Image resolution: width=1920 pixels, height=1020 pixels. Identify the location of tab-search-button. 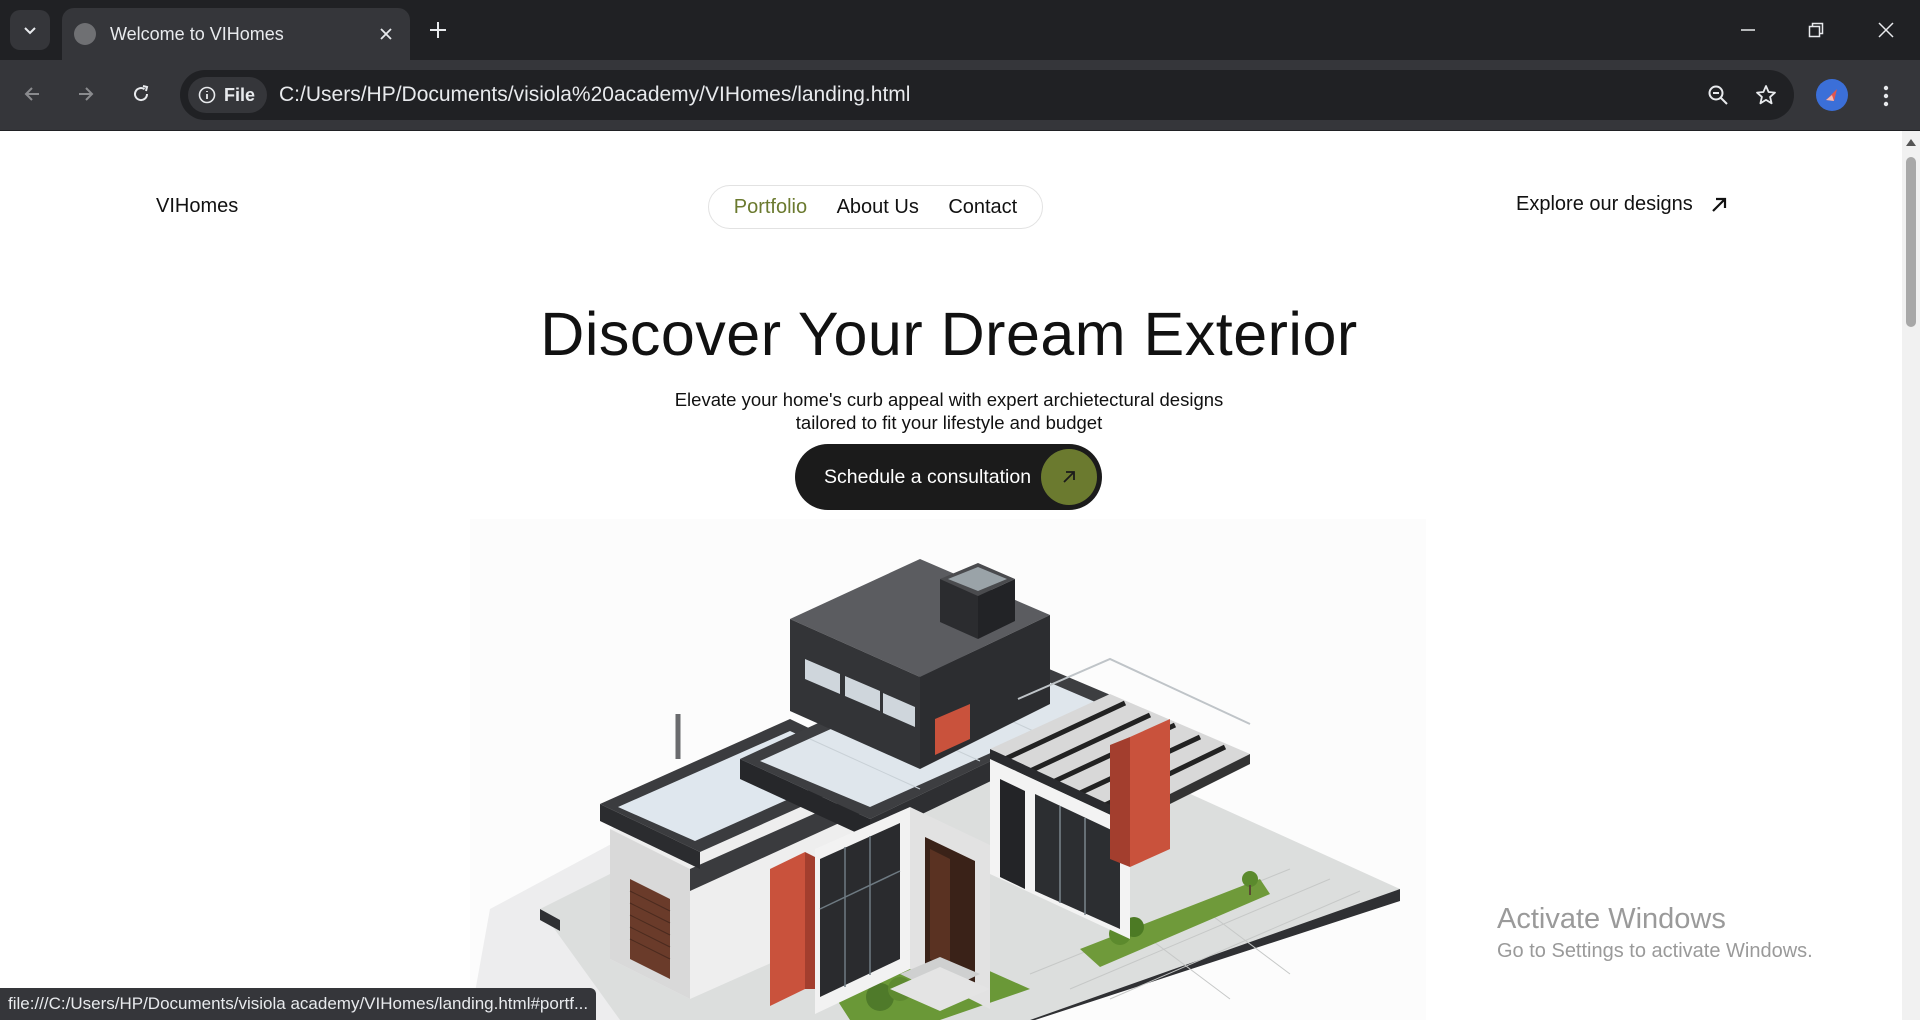
(30, 30).